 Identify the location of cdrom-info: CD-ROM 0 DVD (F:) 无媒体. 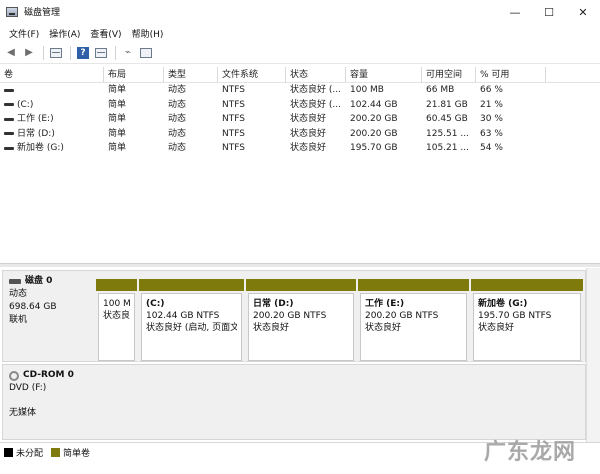
(49, 402).